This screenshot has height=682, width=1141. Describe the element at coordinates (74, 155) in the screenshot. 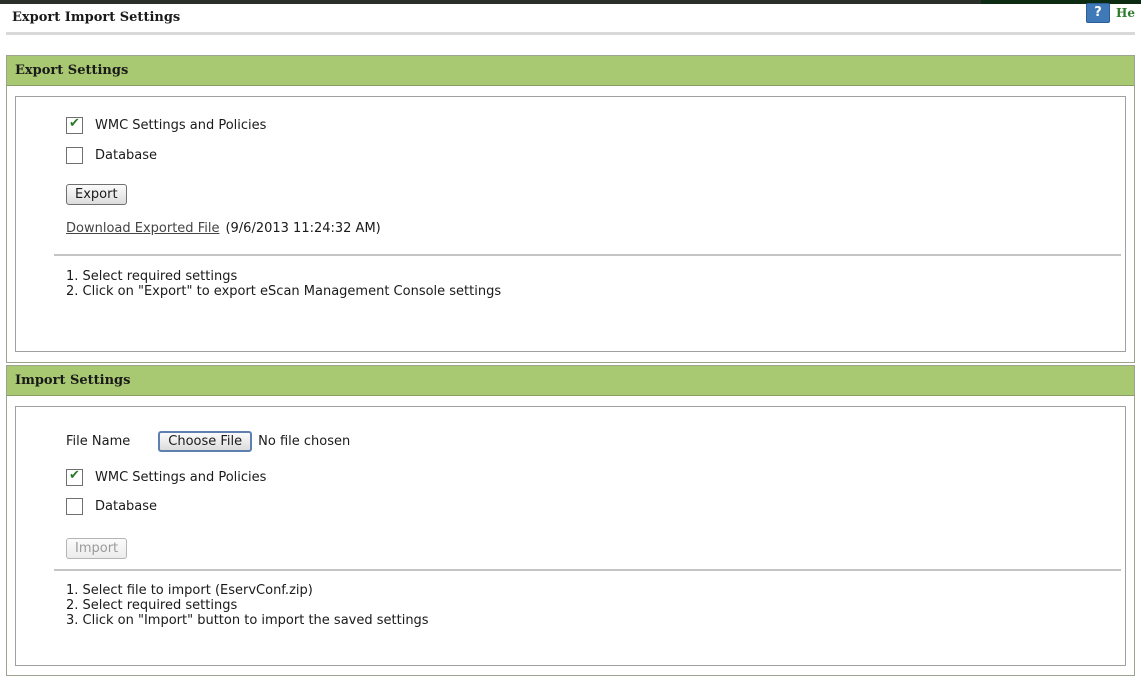

I see `export-database-checkbox-unchecked-icon` at that location.